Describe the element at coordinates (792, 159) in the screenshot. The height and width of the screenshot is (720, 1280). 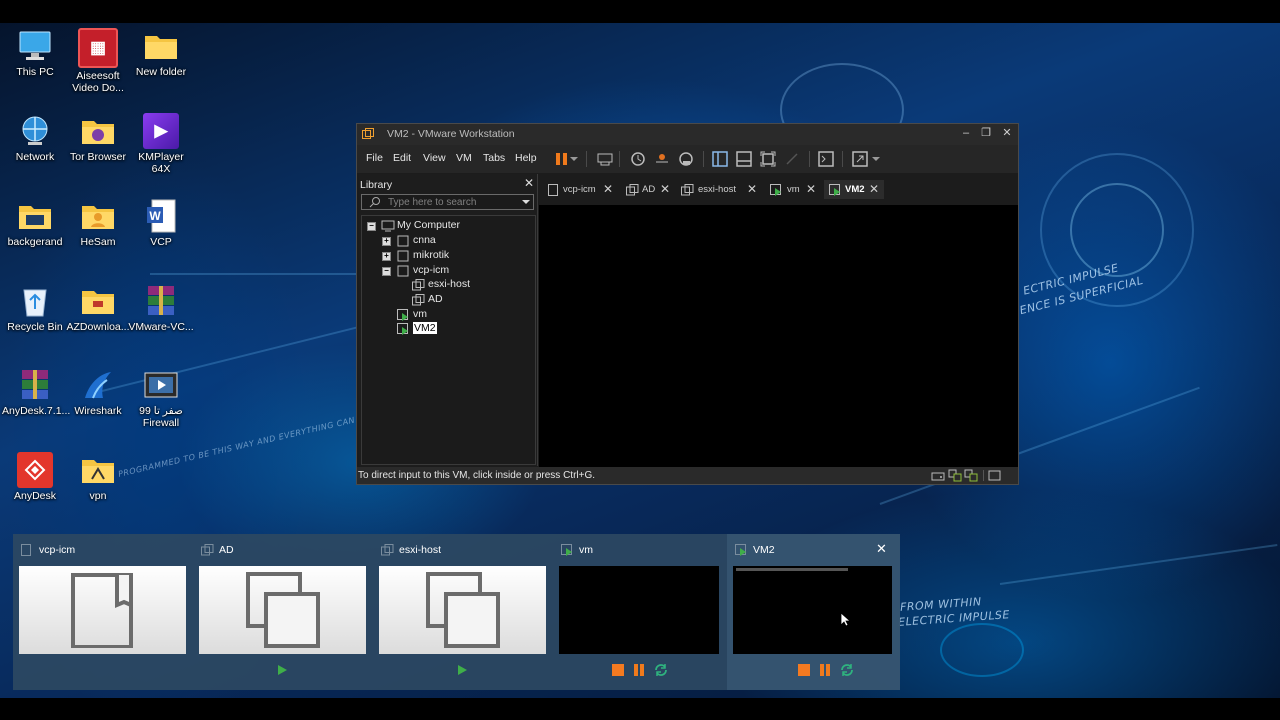
I see `unity-icon` at that location.